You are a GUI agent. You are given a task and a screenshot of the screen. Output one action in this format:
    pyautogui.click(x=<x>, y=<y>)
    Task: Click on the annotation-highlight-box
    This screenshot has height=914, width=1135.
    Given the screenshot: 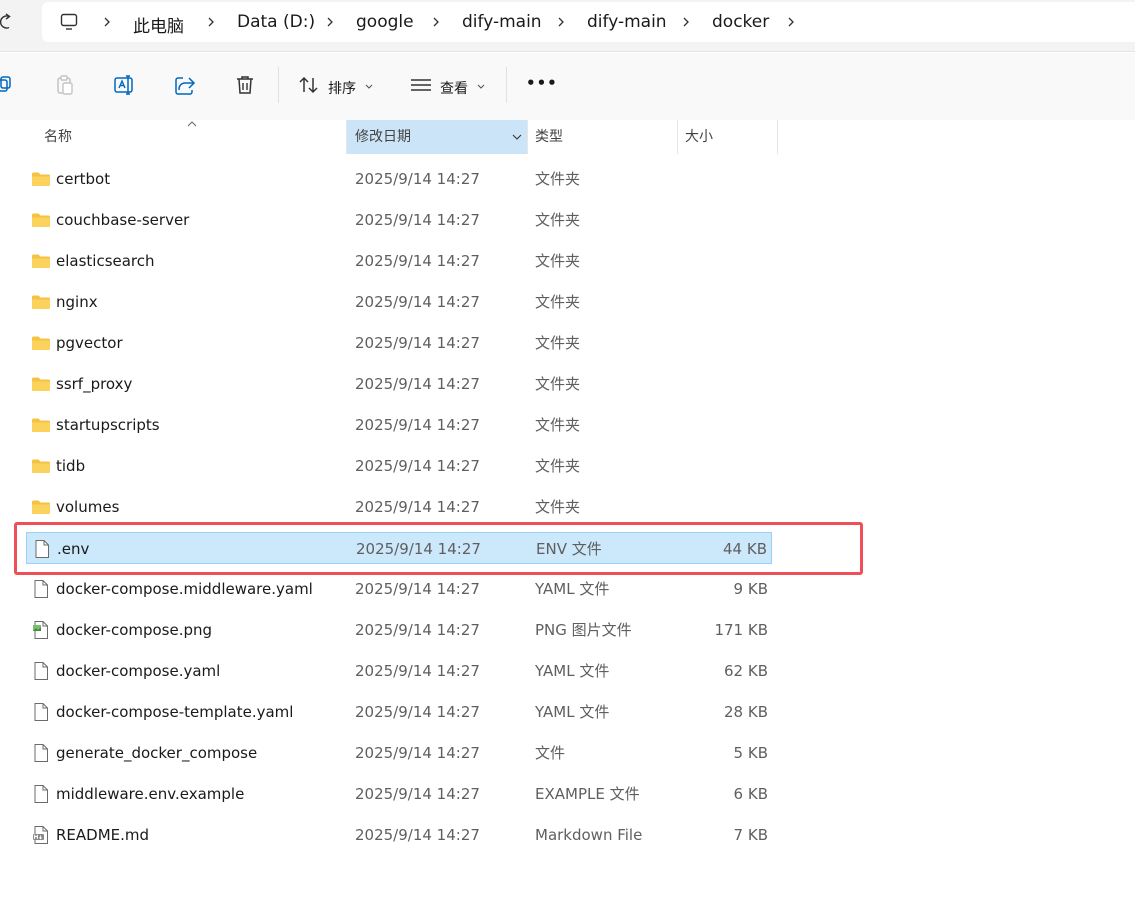 What is the action you would take?
    pyautogui.click(x=438, y=548)
    